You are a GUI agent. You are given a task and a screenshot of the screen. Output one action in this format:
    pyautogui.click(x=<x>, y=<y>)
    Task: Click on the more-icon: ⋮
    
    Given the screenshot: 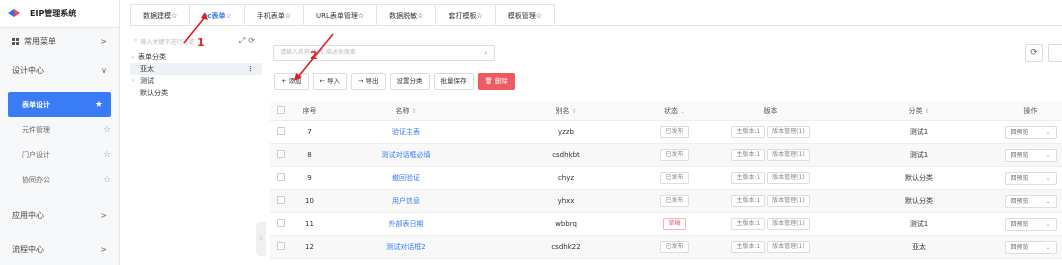 What is the action you would take?
    pyautogui.click(x=250, y=69)
    